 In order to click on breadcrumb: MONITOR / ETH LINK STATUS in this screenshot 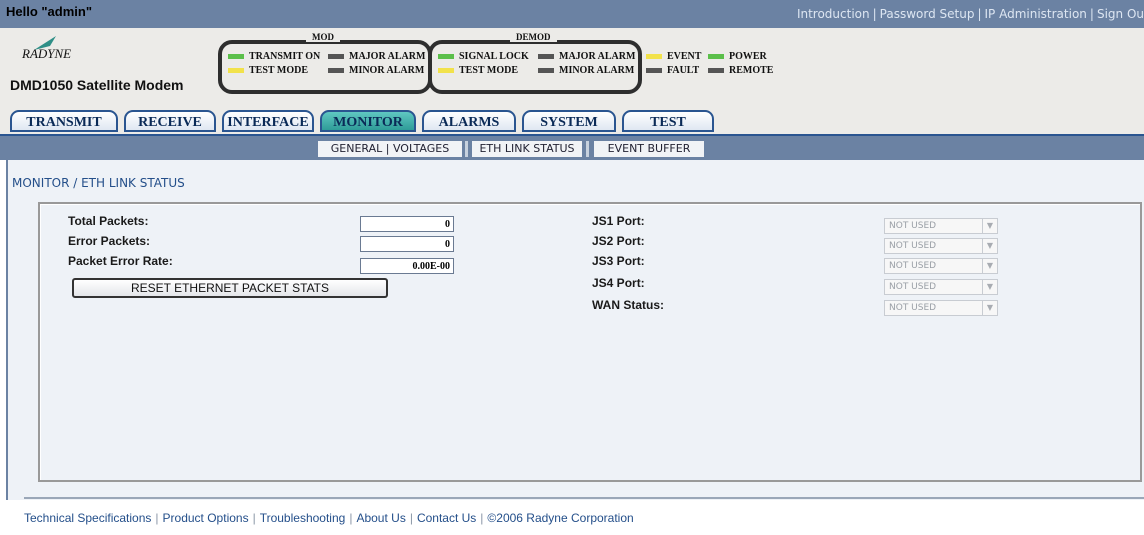, I will do `click(98, 183)`.